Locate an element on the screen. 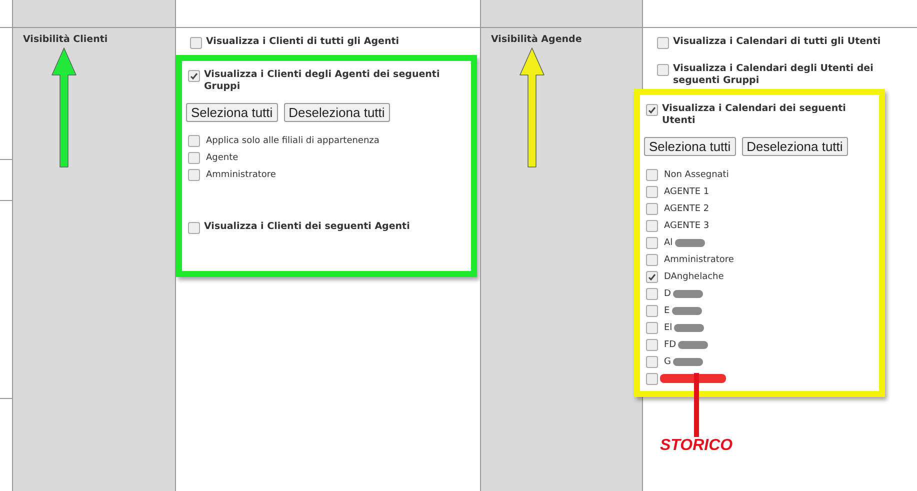 The height and width of the screenshot is (491, 917). item-label: D is located at coordinates (667, 293).